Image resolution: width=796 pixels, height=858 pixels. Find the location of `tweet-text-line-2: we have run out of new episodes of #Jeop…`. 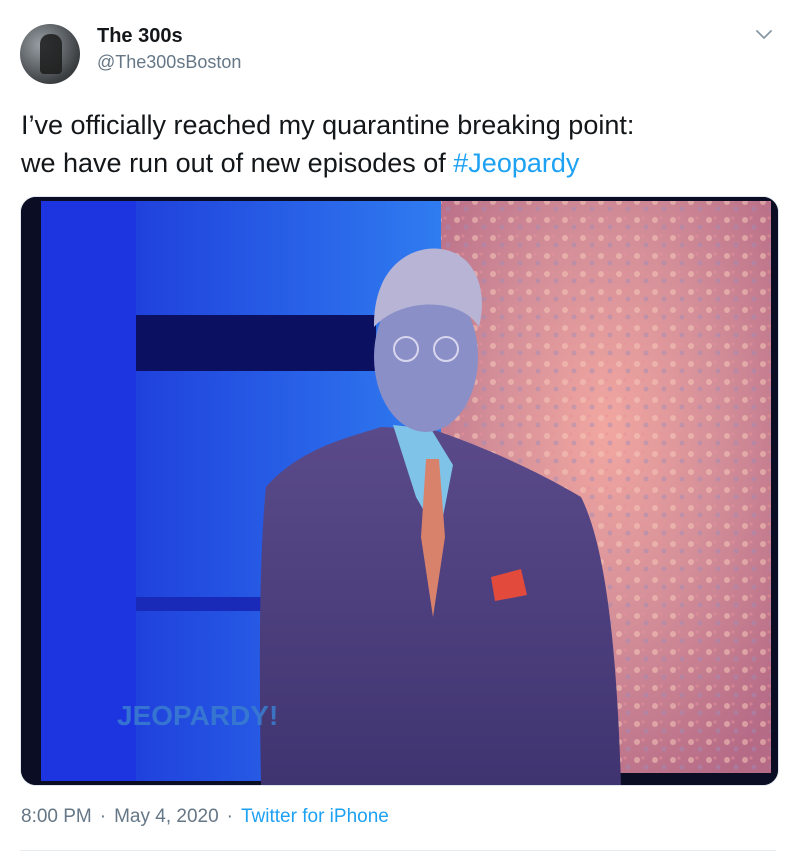

tweet-text-line-2: we have run out of new episodes of #Jeop… is located at coordinates (401, 163).